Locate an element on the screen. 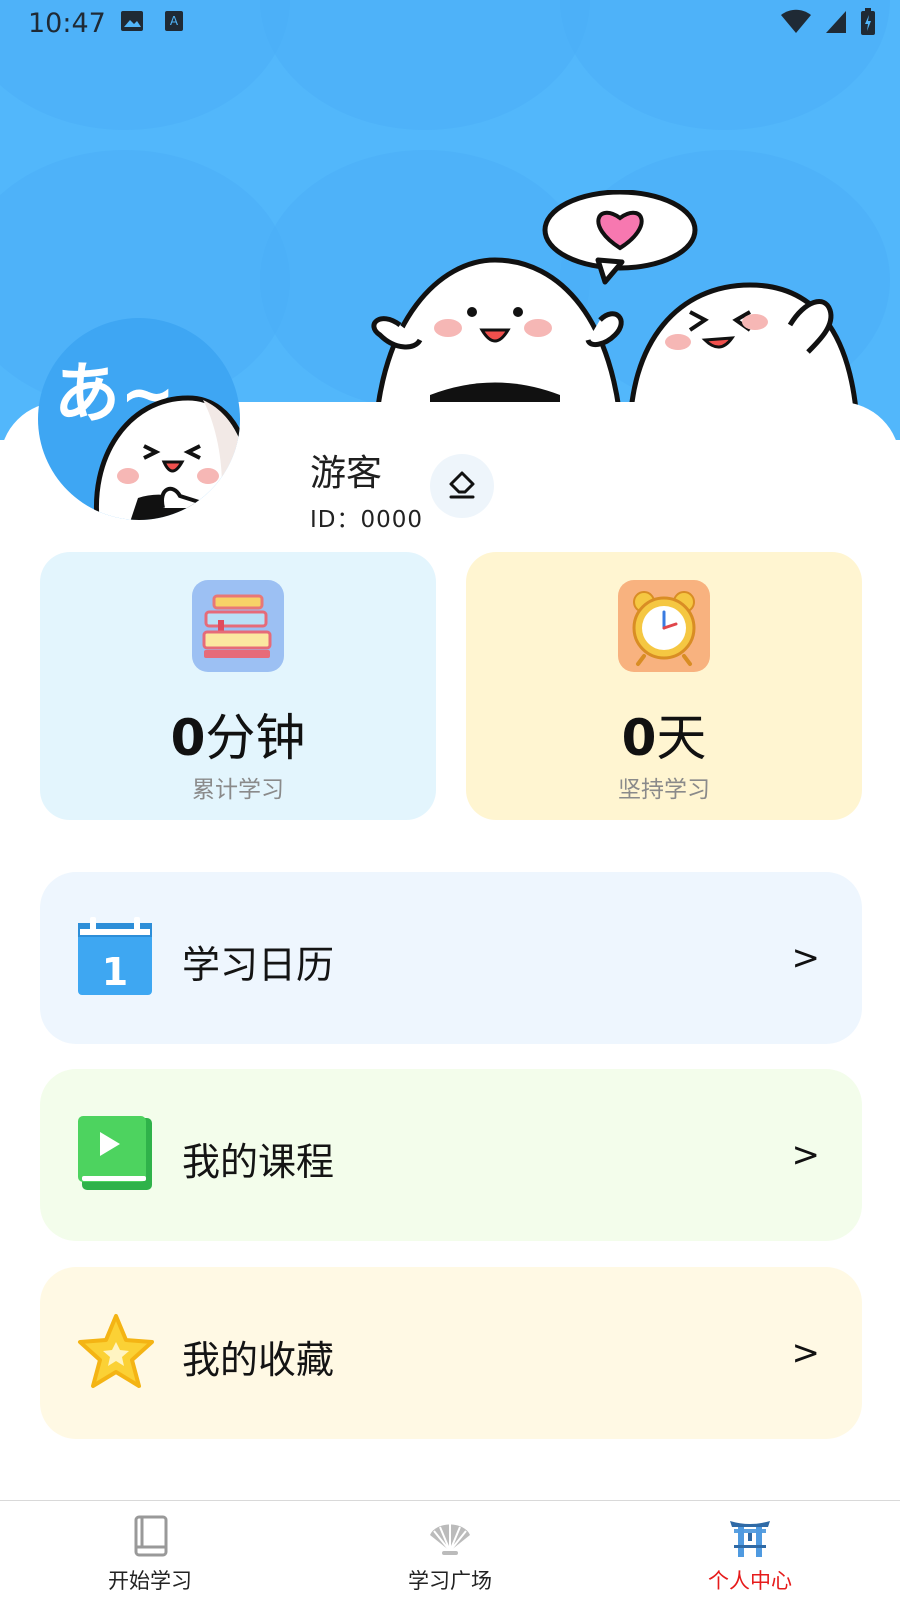  torii-icon is located at coordinates (750, 1539).